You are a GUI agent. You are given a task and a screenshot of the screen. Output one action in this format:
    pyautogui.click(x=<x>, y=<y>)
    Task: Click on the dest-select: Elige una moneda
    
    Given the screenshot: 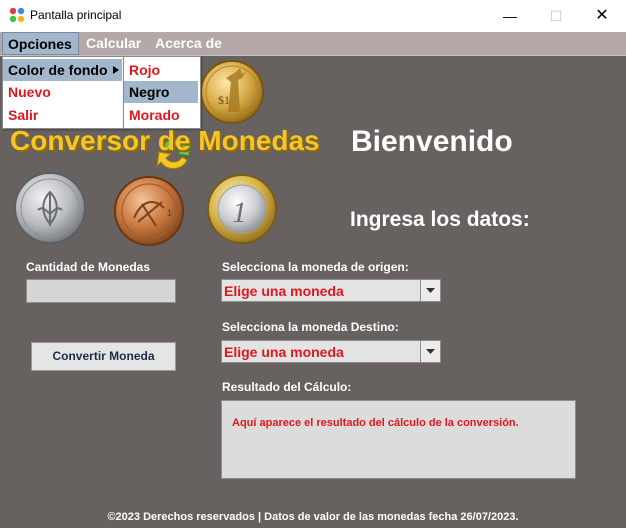 What is the action you would take?
    pyautogui.click(x=331, y=351)
    